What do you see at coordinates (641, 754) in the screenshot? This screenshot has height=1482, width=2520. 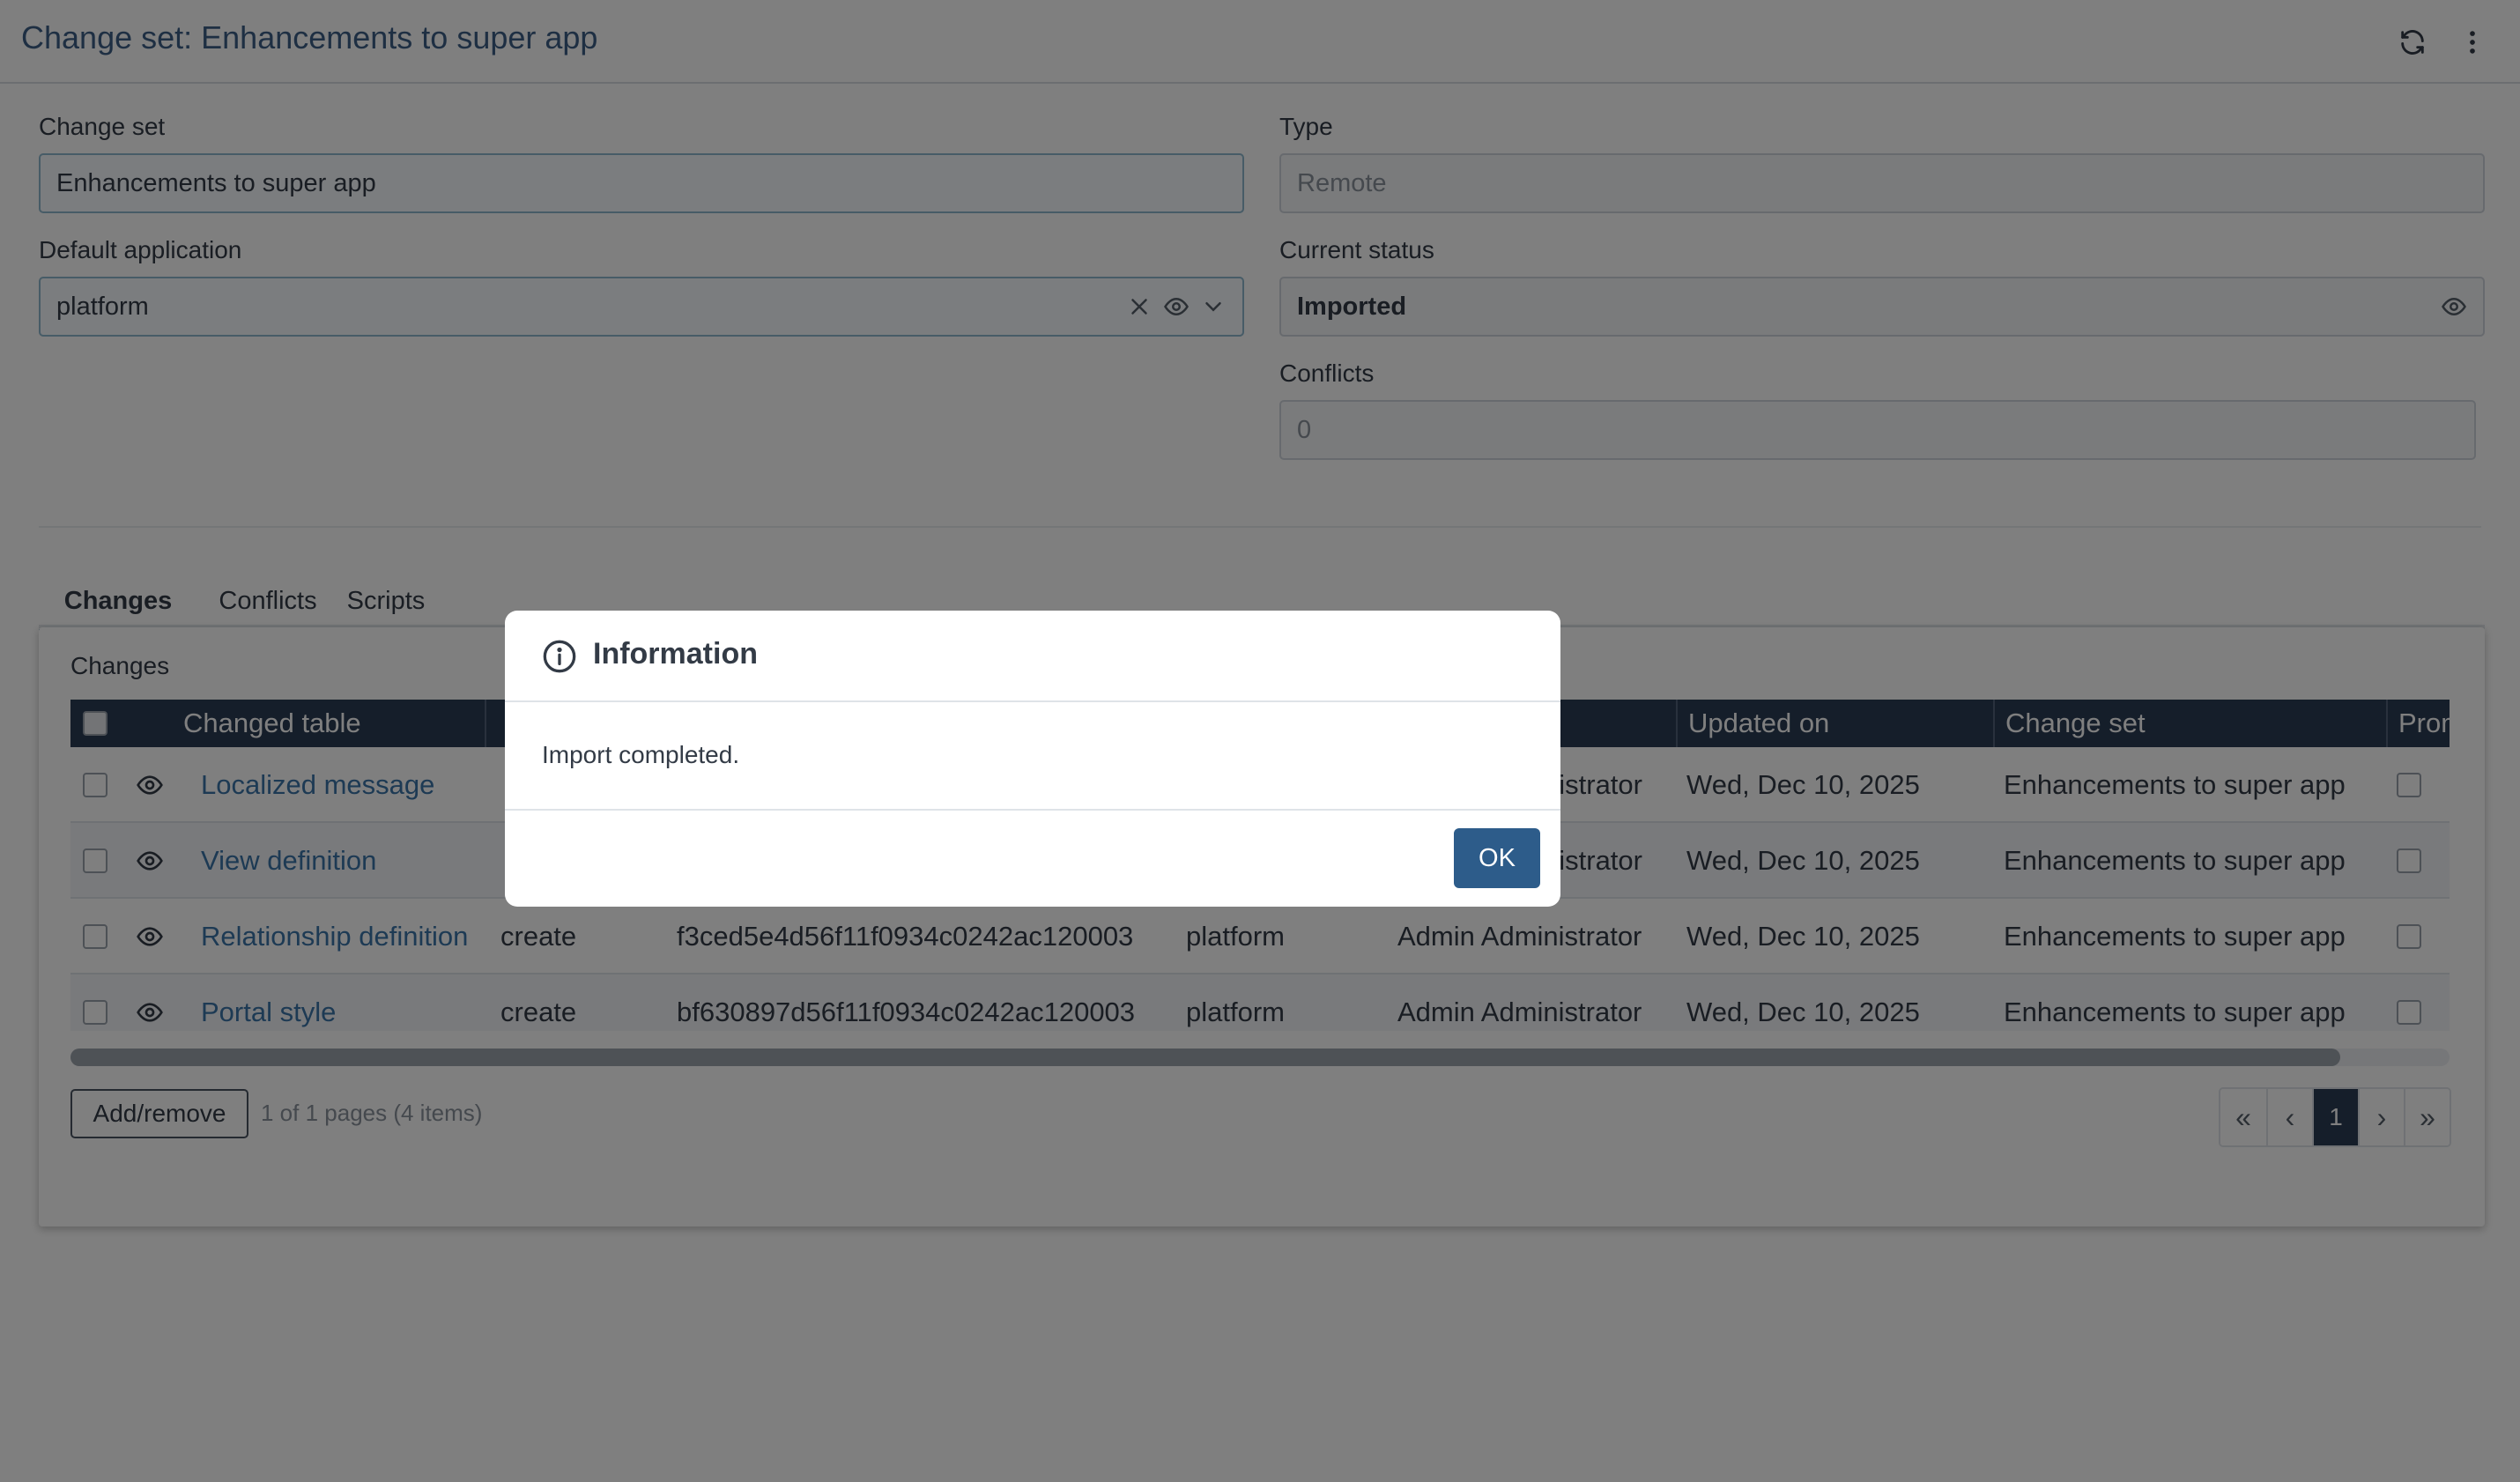 I see `dialog-message: Import completed.` at bounding box center [641, 754].